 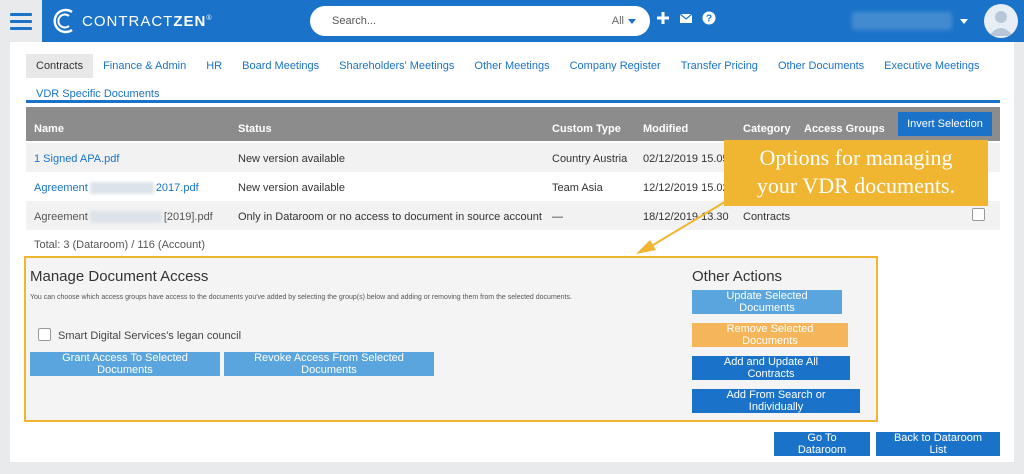 What do you see at coordinates (978, 214) in the screenshot?
I see `row-checkbox` at bounding box center [978, 214].